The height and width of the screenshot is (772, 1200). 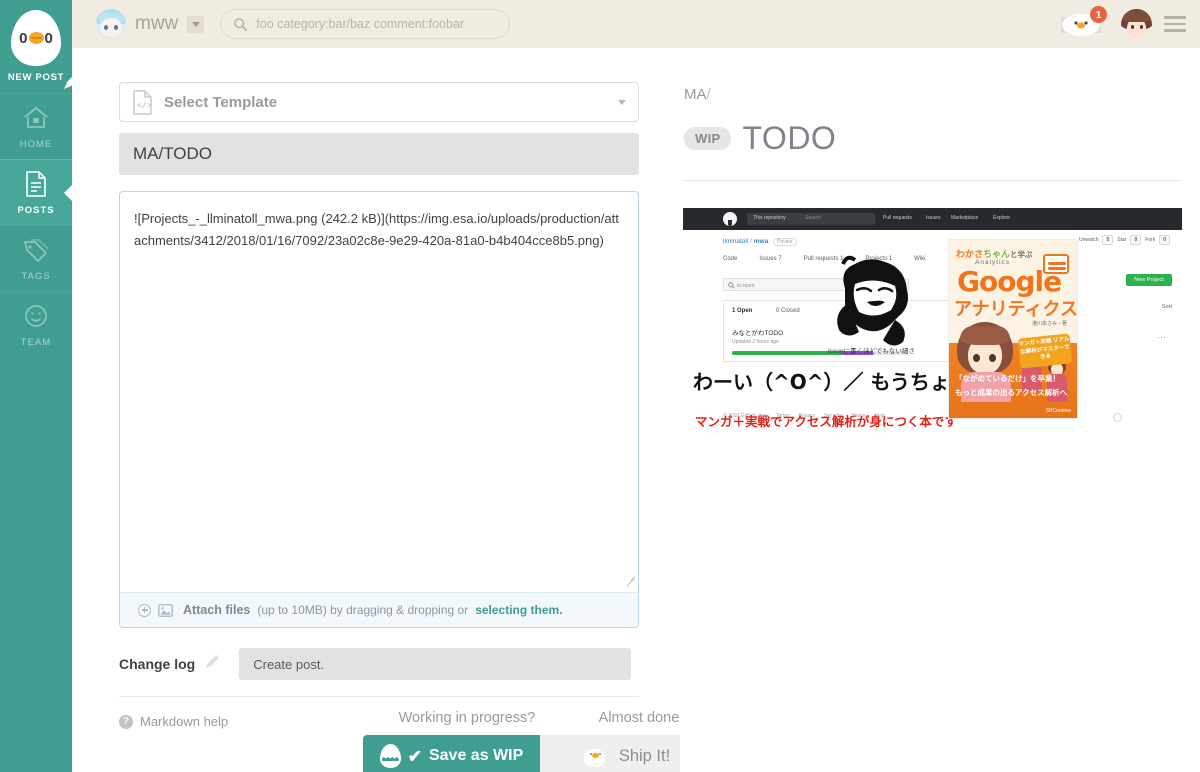 What do you see at coordinates (1049, 324) in the screenshot?
I see `book-author: 港川あさみ・著` at bounding box center [1049, 324].